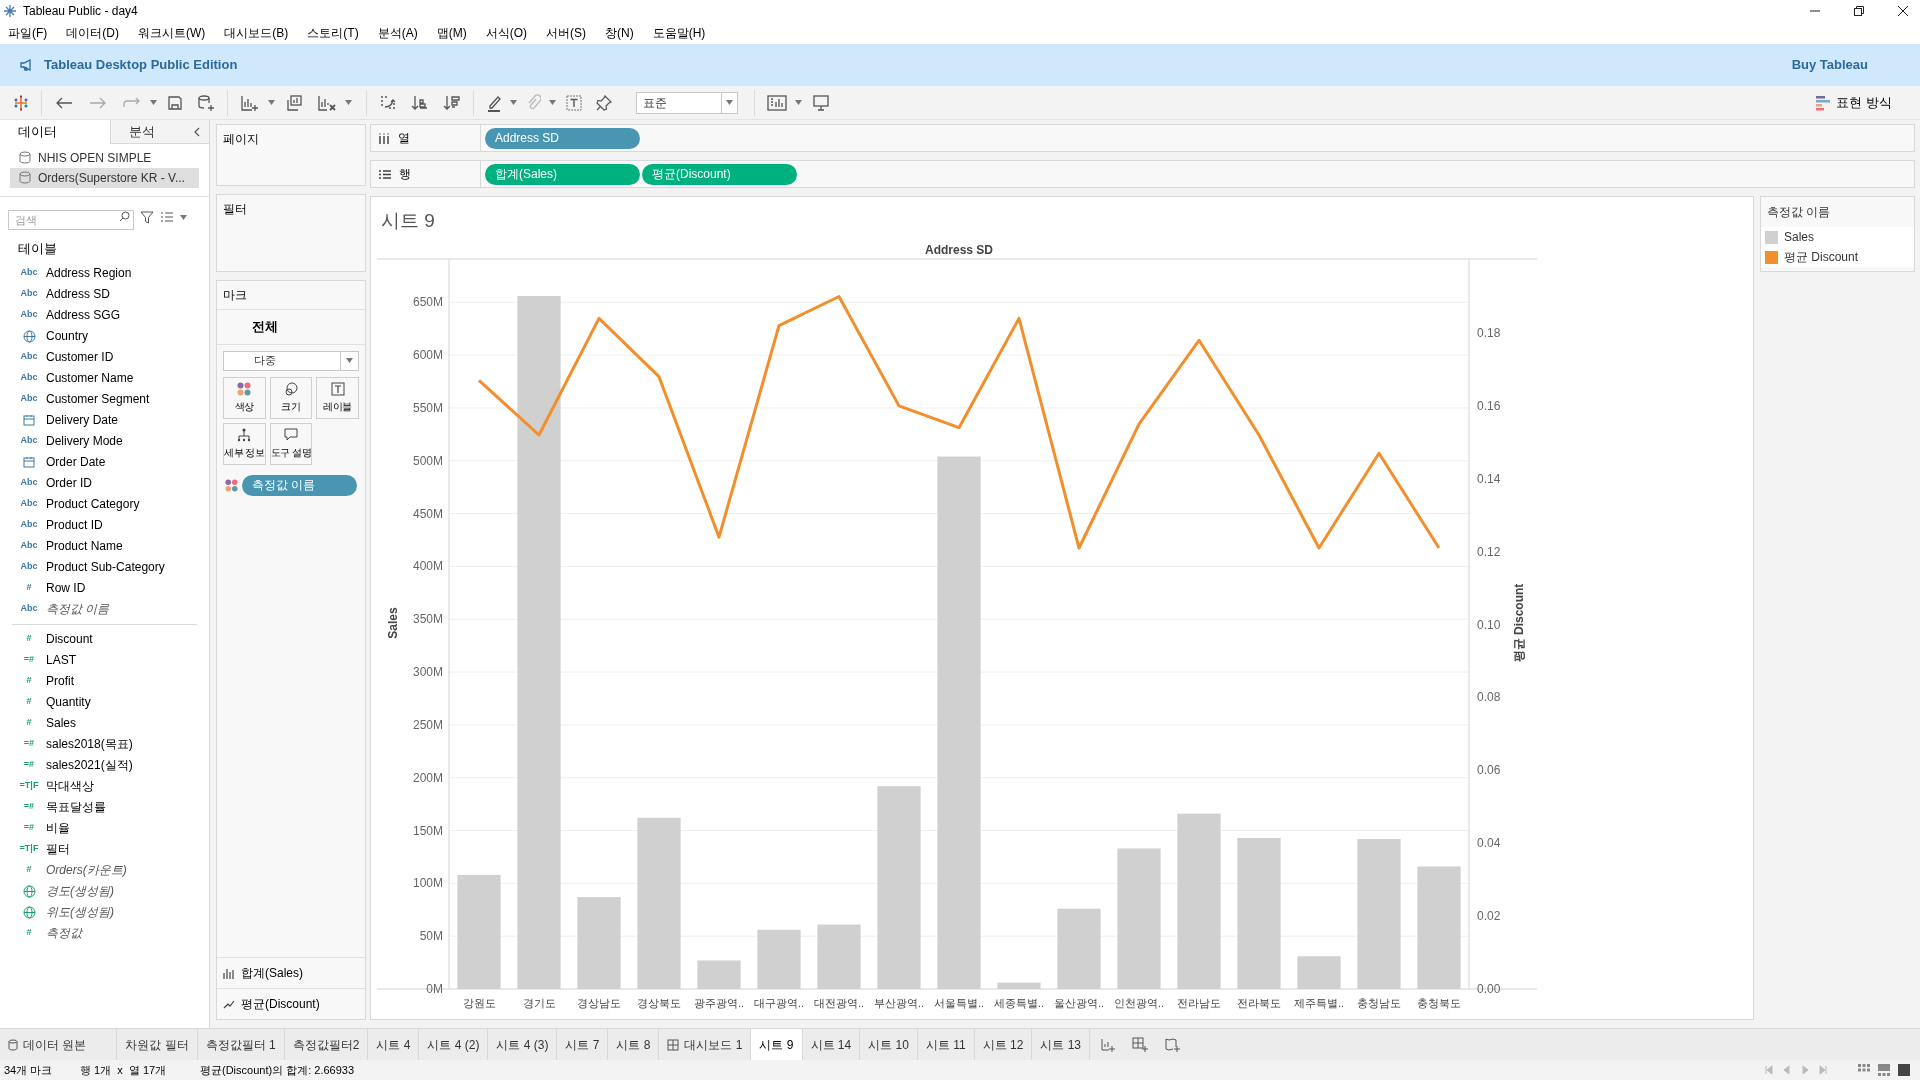 This screenshot has width=1920, height=1080. I want to click on new-data-source-icon, so click(206, 102).